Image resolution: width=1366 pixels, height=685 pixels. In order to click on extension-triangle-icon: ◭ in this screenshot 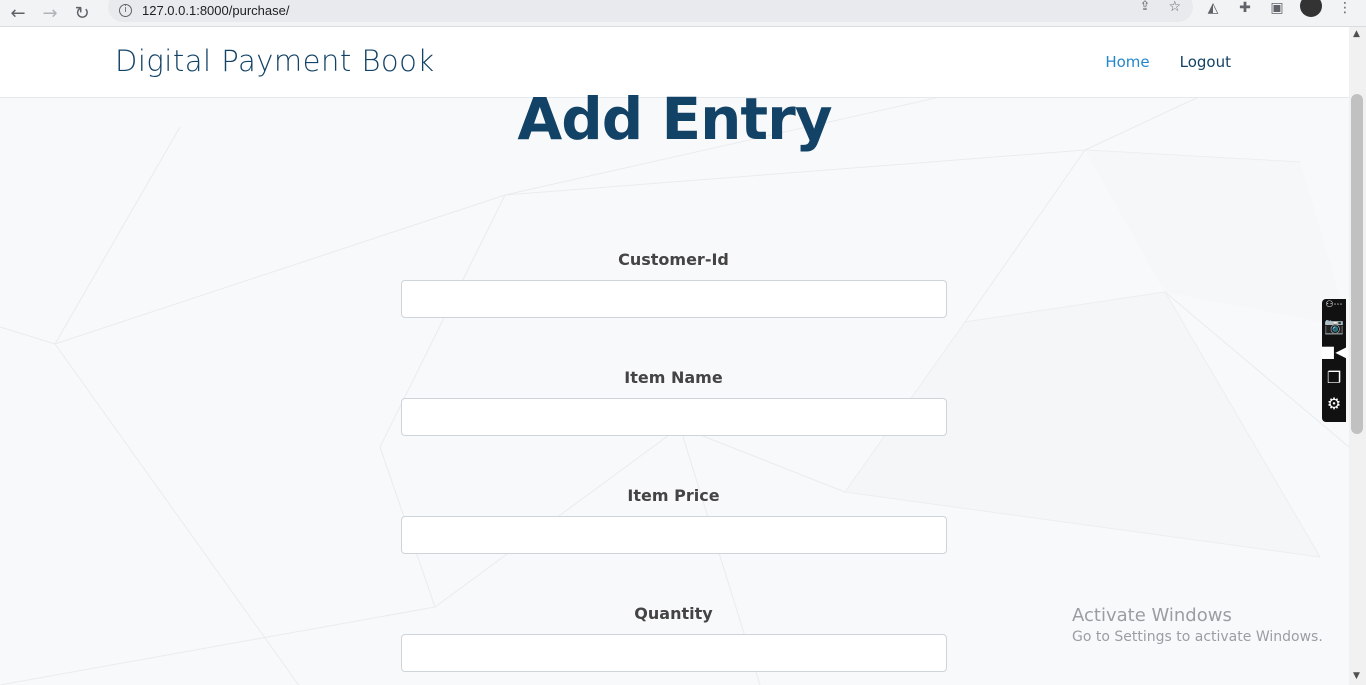, I will do `click(1213, 8)`.